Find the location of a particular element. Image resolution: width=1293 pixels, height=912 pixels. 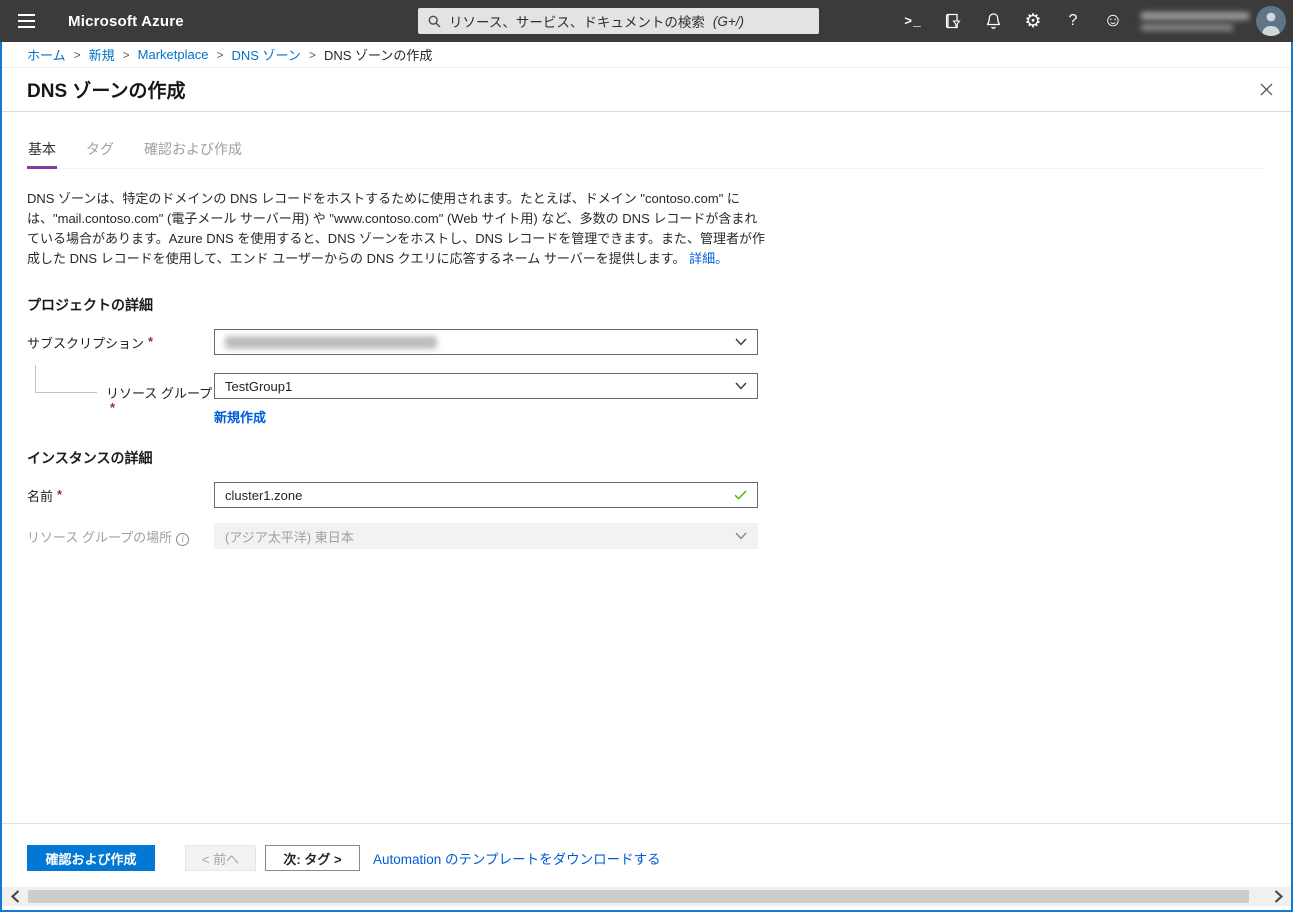

name-input: cluster1.zone is located at coordinates (486, 495).